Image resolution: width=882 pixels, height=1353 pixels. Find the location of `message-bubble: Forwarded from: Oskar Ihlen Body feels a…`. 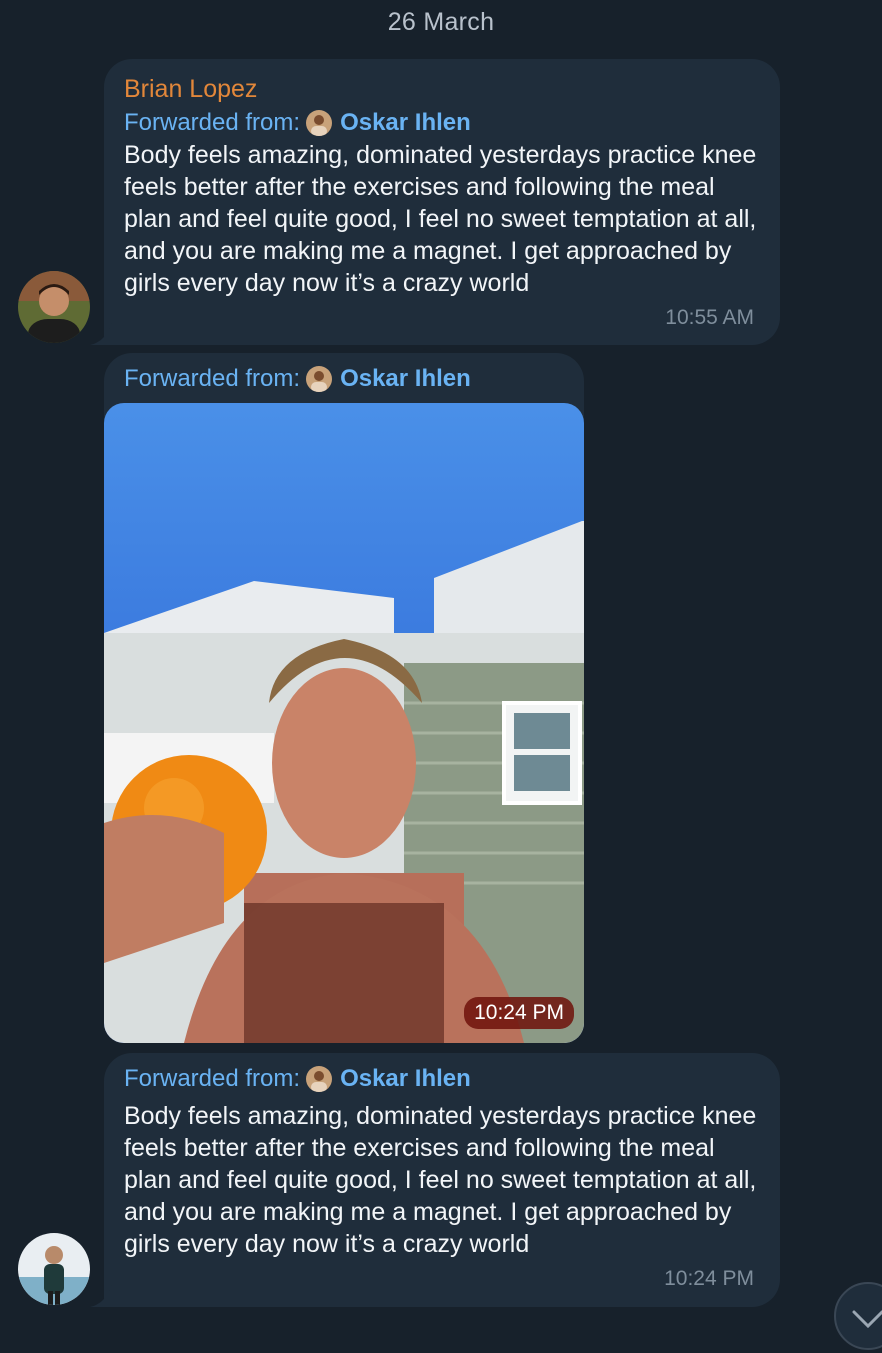

message-bubble: Forwarded from: Oskar Ihlen Body feels a… is located at coordinates (435, 1180).